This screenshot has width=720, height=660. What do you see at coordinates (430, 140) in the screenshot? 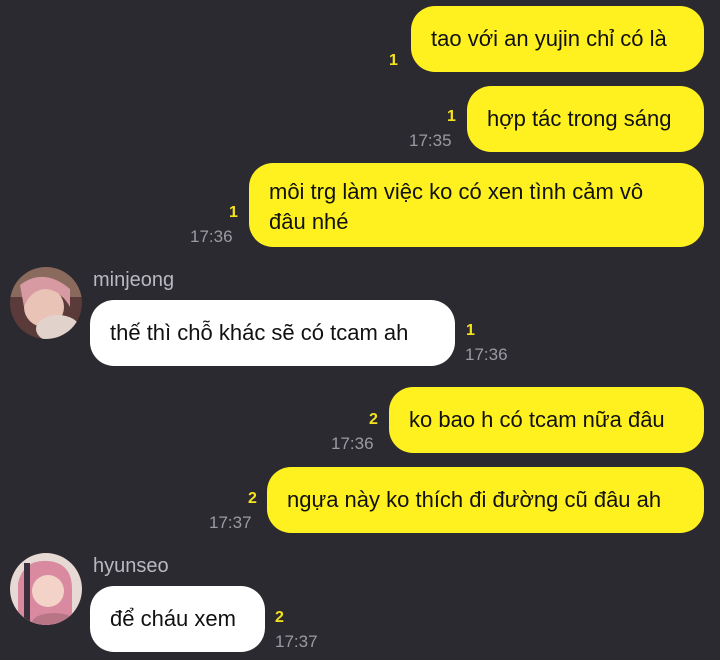
I see `message-timestamp: 17:35` at bounding box center [430, 140].